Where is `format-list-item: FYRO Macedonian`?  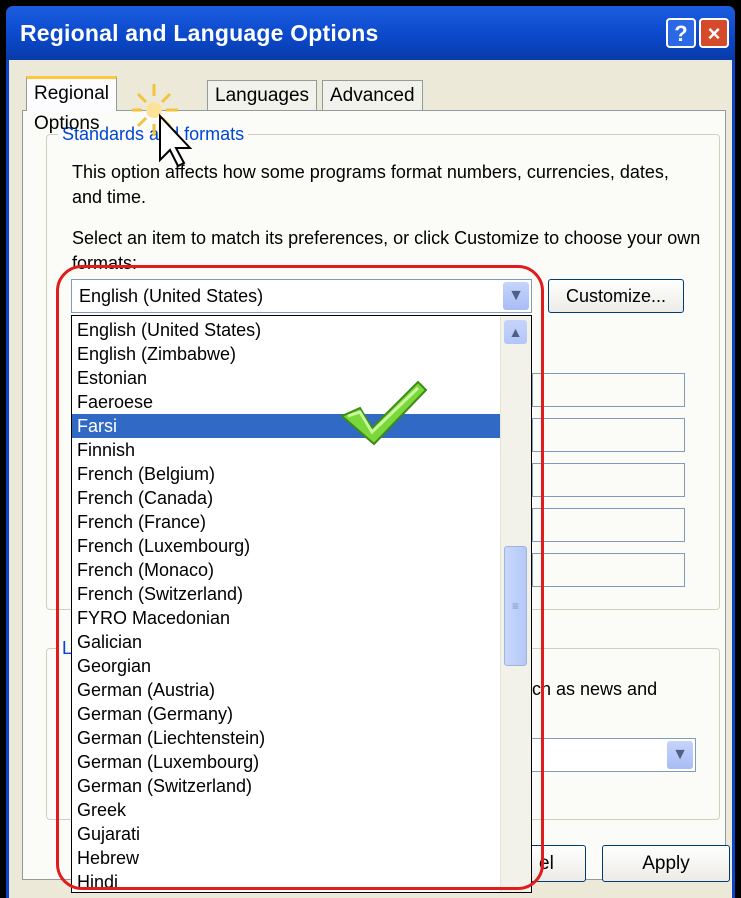 format-list-item: FYRO Macedonian is located at coordinates (287, 618).